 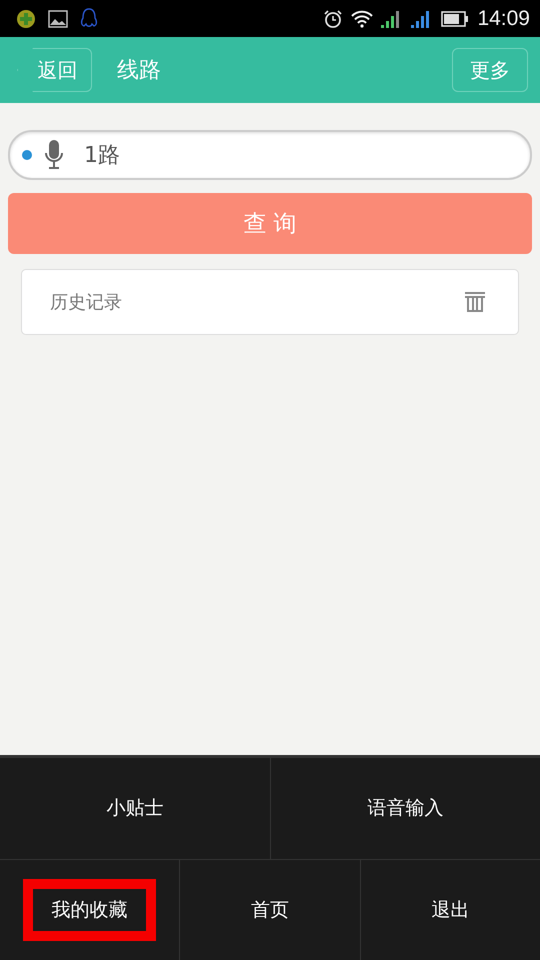 What do you see at coordinates (270, 302) in the screenshot?
I see `history-card: 历史记录` at bounding box center [270, 302].